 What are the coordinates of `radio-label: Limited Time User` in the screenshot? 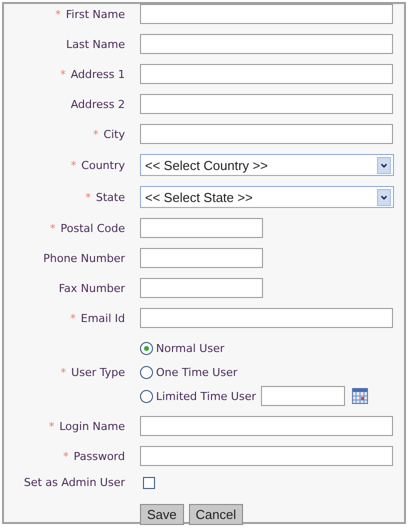 It's located at (206, 396).